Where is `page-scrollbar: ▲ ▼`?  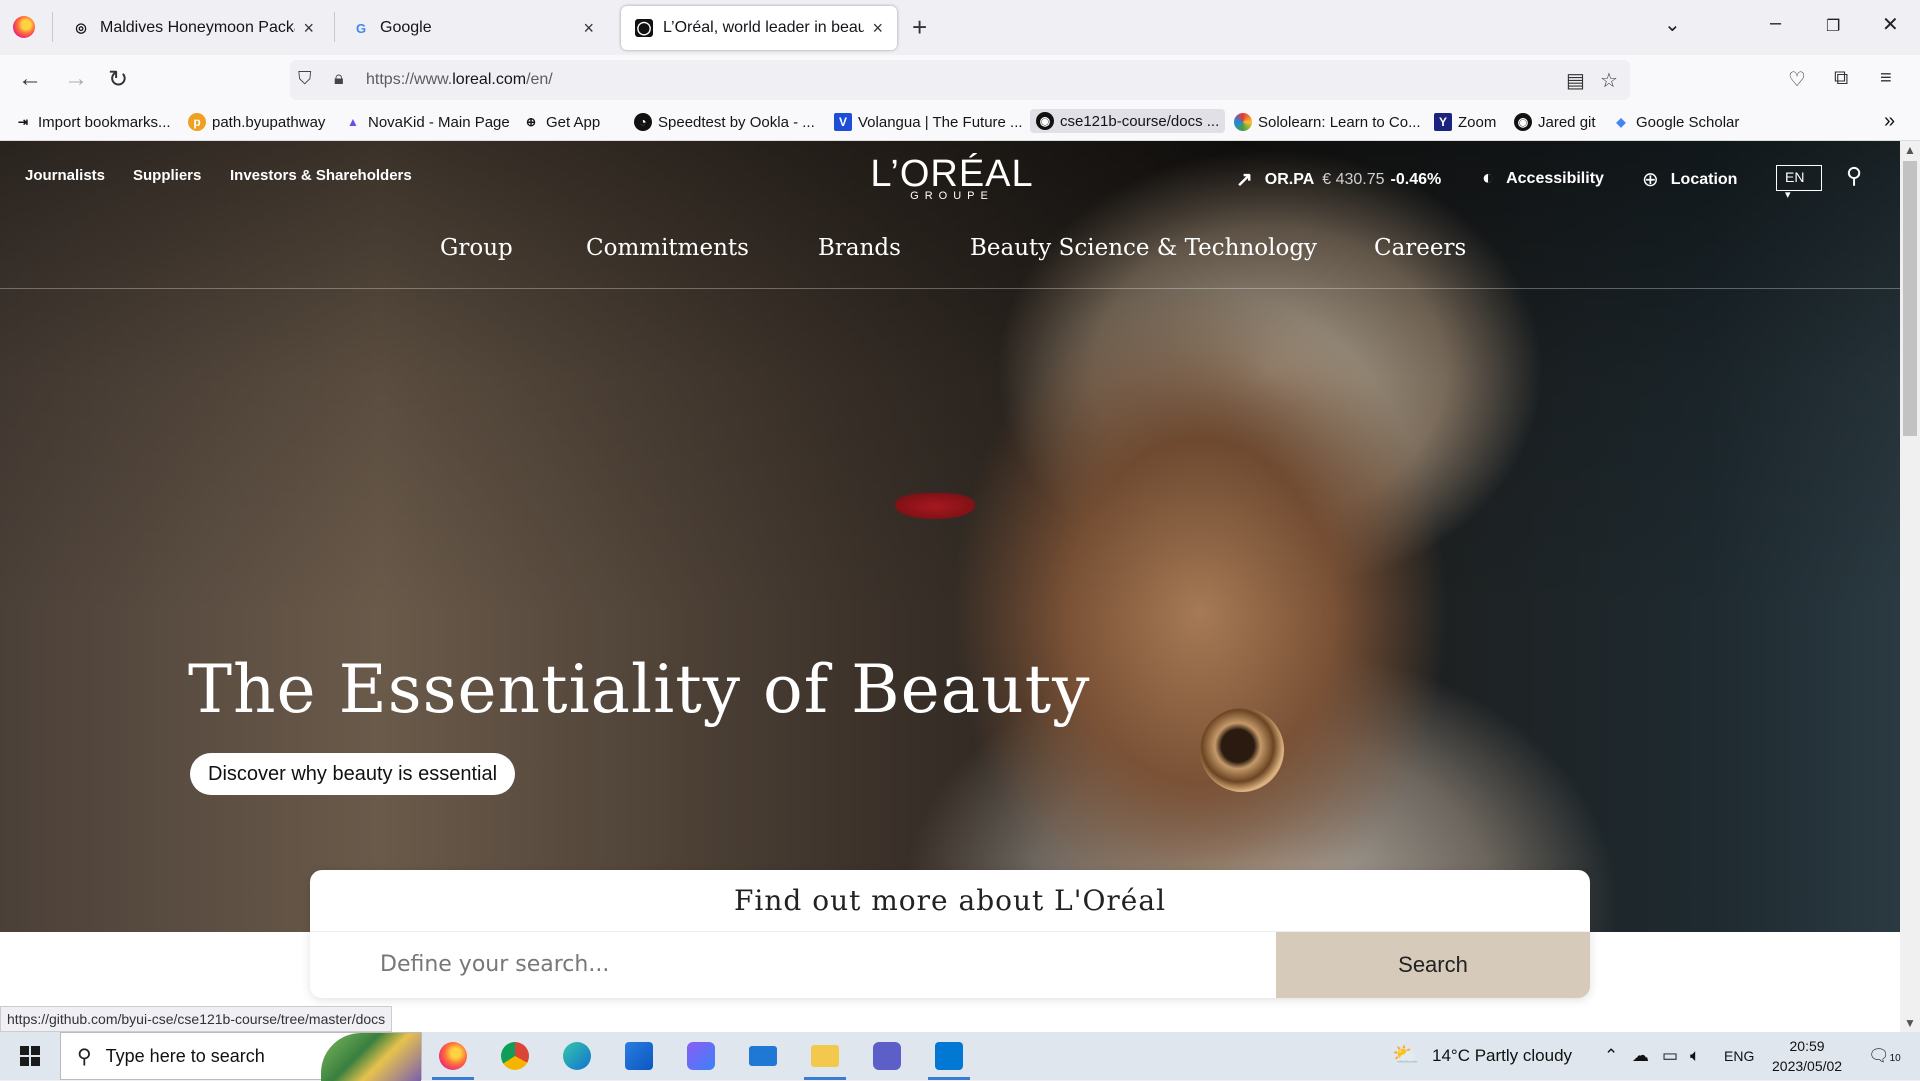
page-scrollbar: ▲ ▼ is located at coordinates (1910, 586).